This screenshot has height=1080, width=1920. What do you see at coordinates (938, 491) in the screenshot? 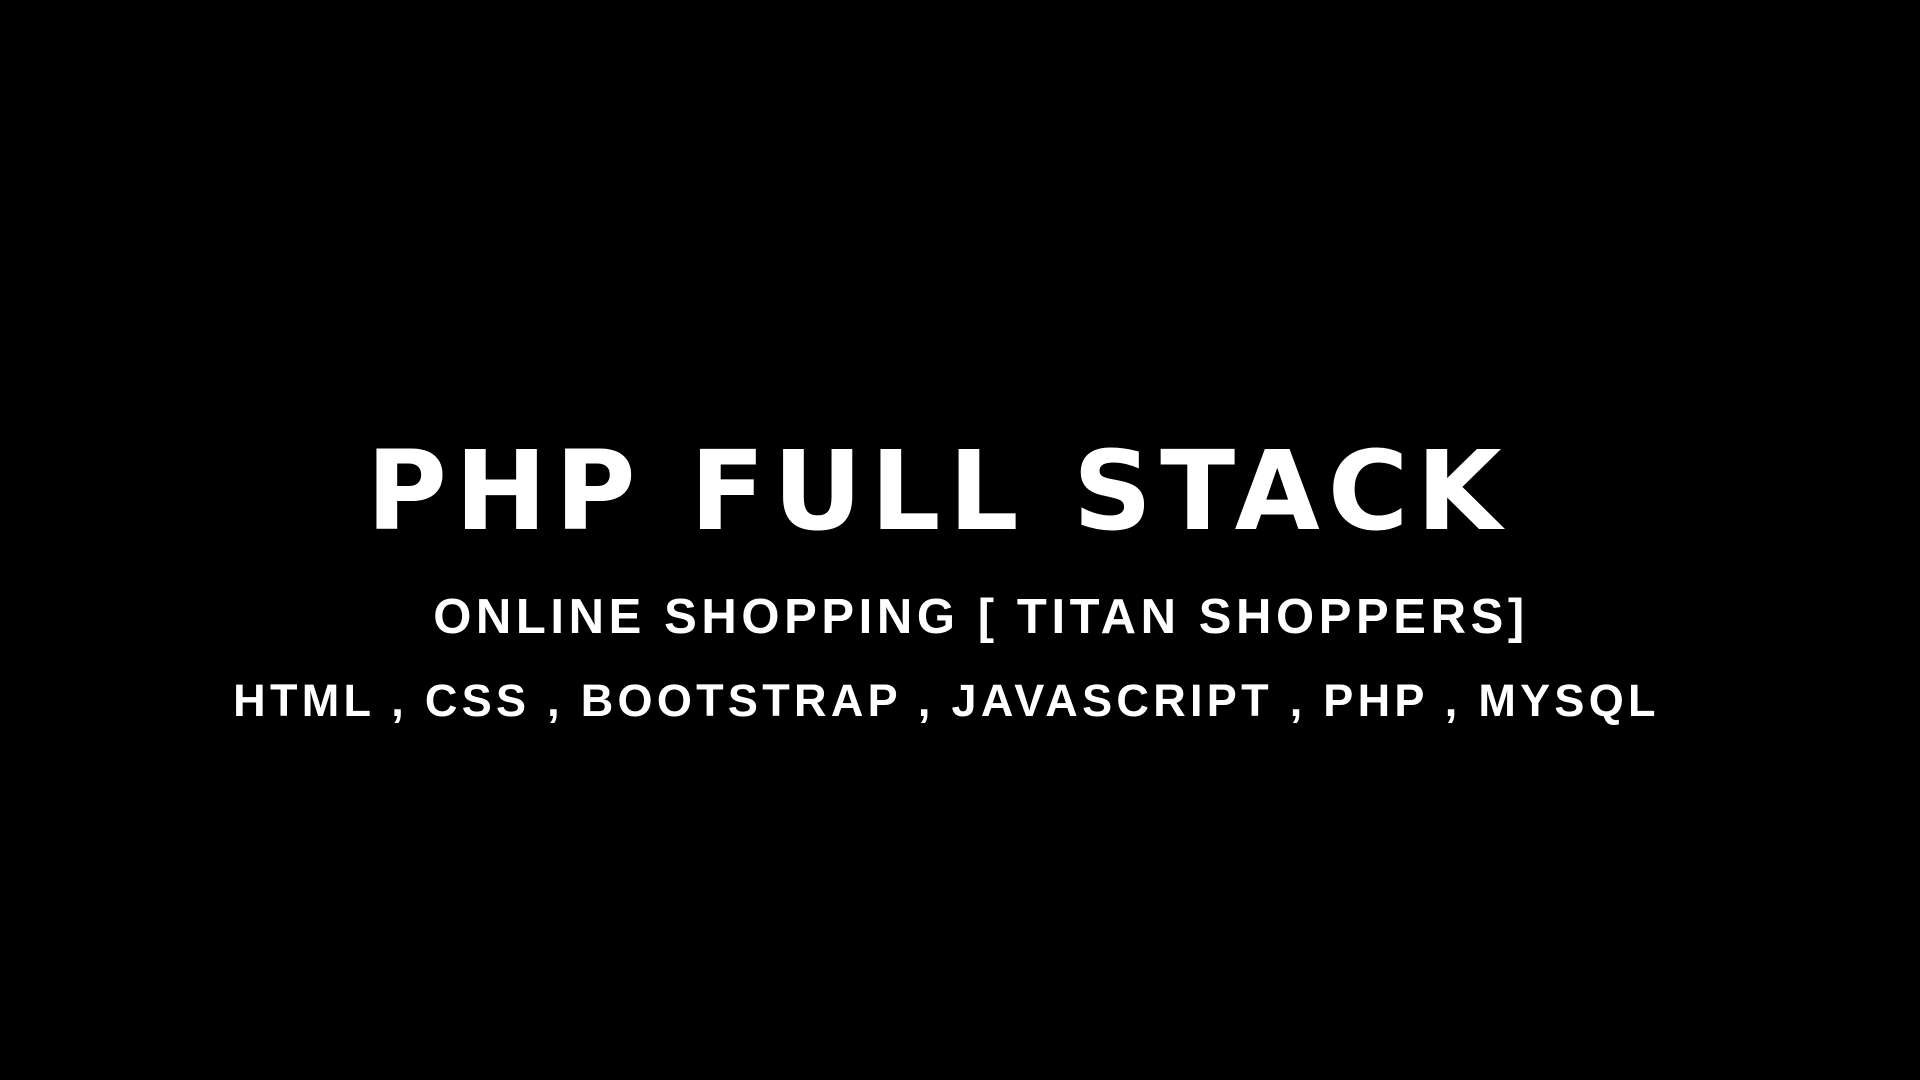
I see `slide-title: PHP FULL STACK` at bounding box center [938, 491].